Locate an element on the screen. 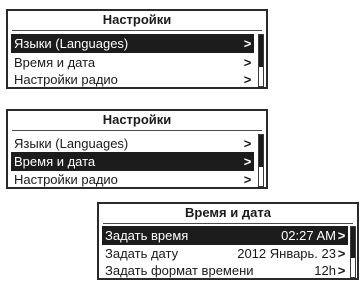  menu-item-label: Задать время is located at coordinates (147, 235).